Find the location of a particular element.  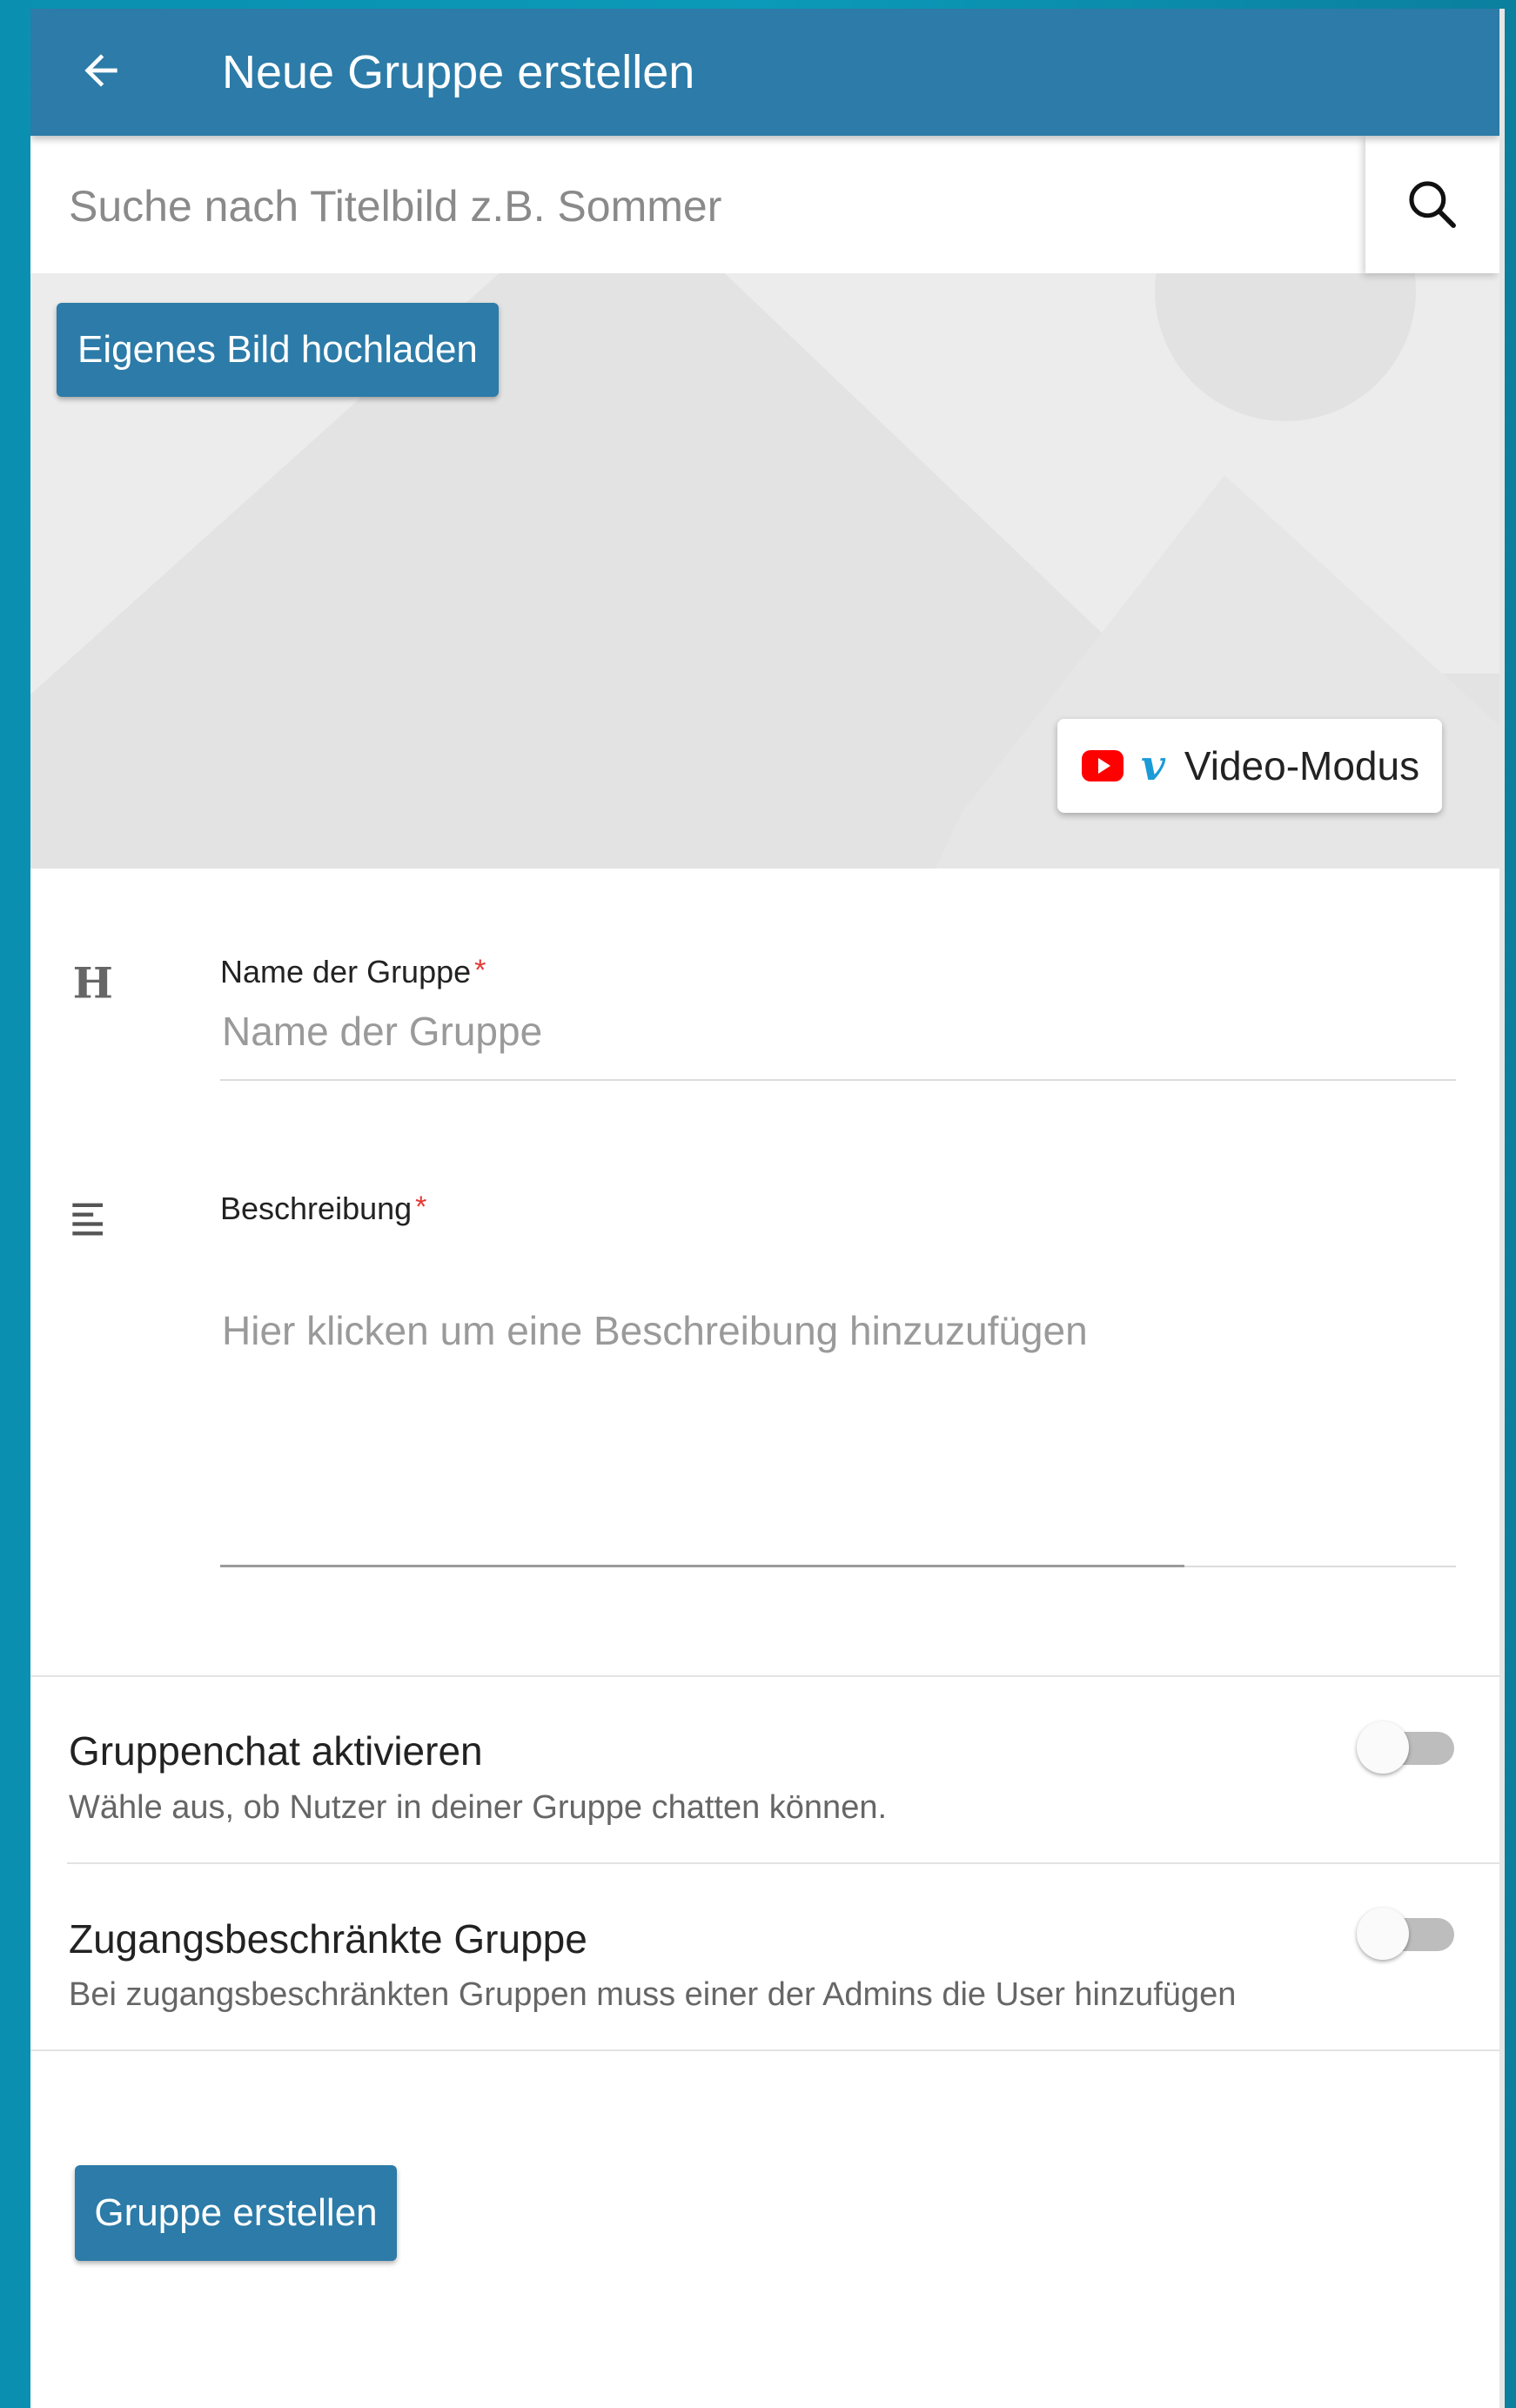

group-name-input is located at coordinates (839, 1031).